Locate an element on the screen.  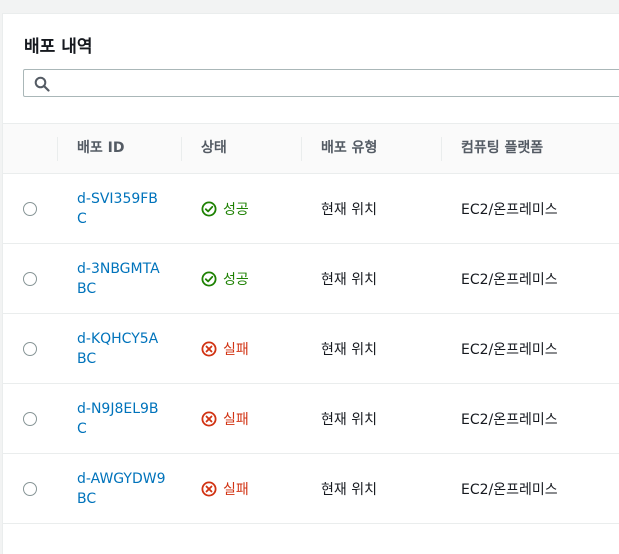
deployment-id-link: d-3NBGMTABC is located at coordinates (122, 279).